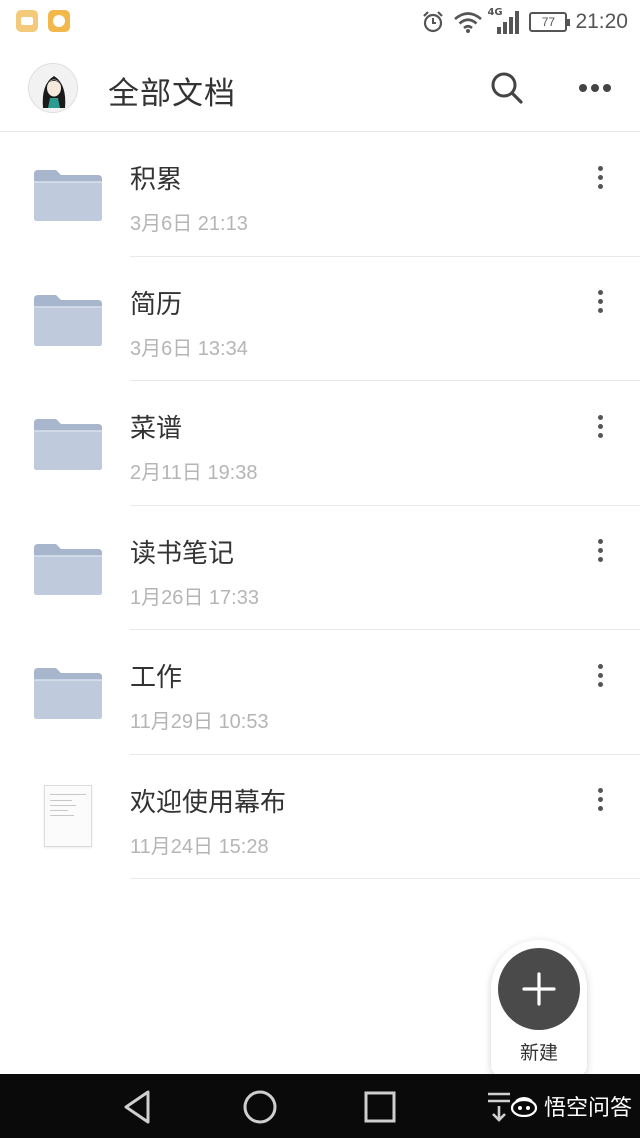  What do you see at coordinates (320, 692) in the screenshot?
I see `list-item: 工作 11月29日 10:53` at bounding box center [320, 692].